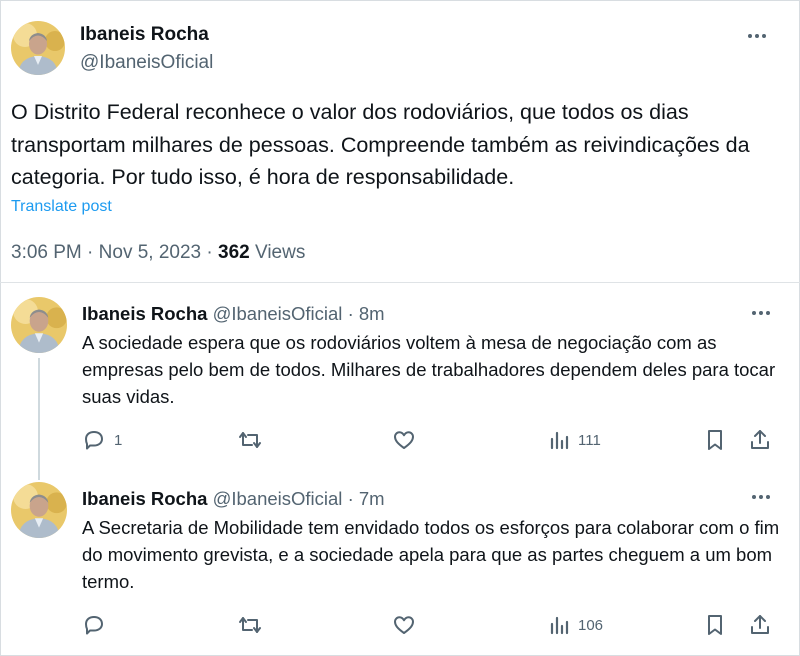 This screenshot has height=656, width=800. Describe the element at coordinates (61, 207) in the screenshot. I see `translate-post-link: Translate post` at that location.